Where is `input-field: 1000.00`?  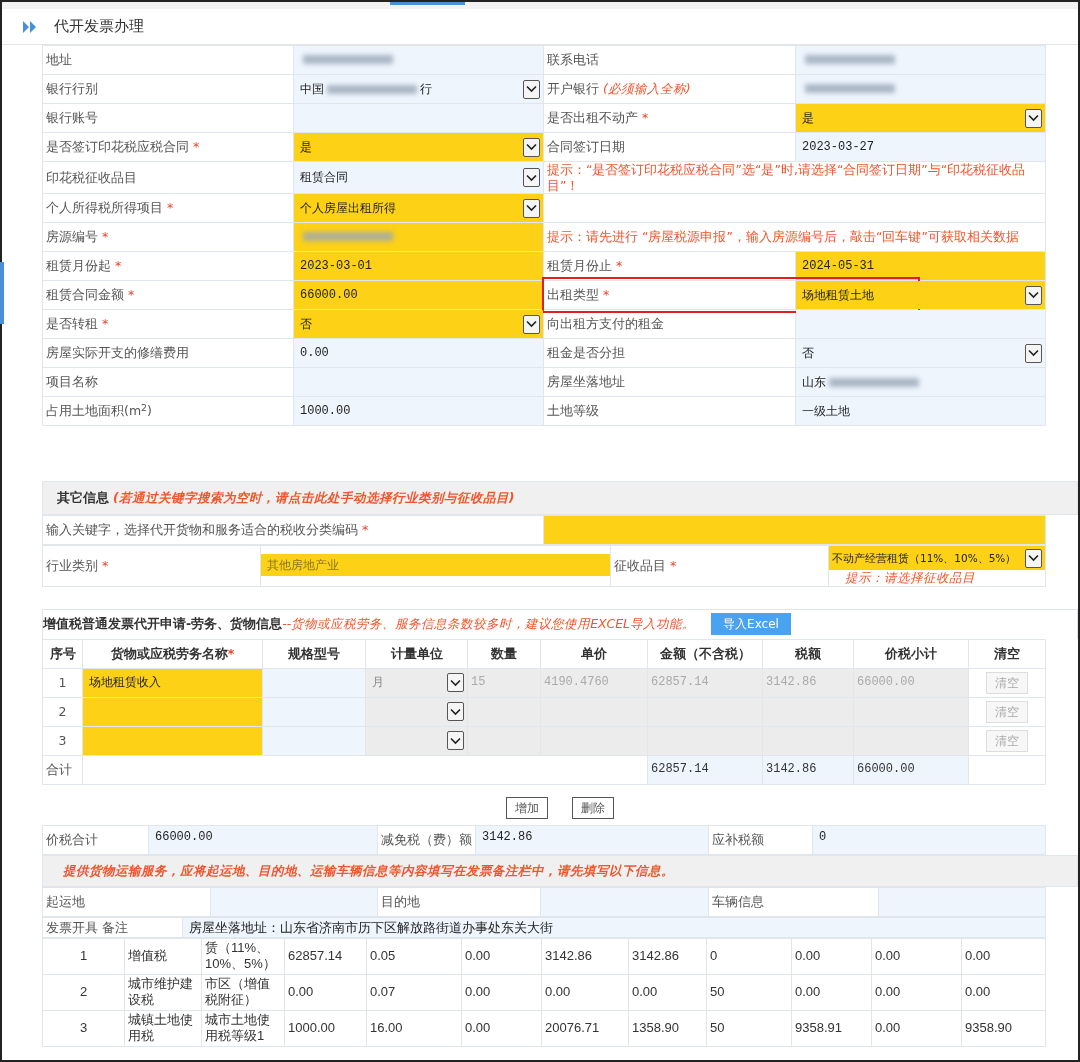
input-field: 1000.00 is located at coordinates (418, 411).